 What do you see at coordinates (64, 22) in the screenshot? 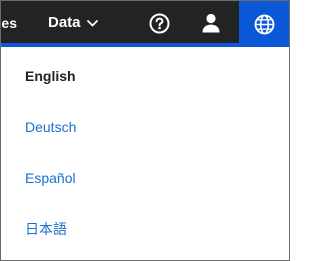
I see `data-menu-label: Data` at bounding box center [64, 22].